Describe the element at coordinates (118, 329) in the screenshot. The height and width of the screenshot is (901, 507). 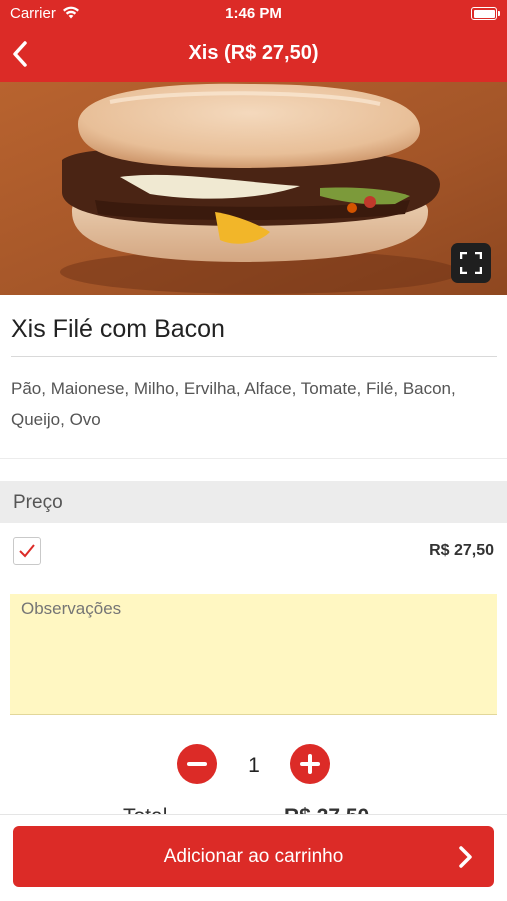
I see `product-name: Xis Filé com Bacon` at that location.